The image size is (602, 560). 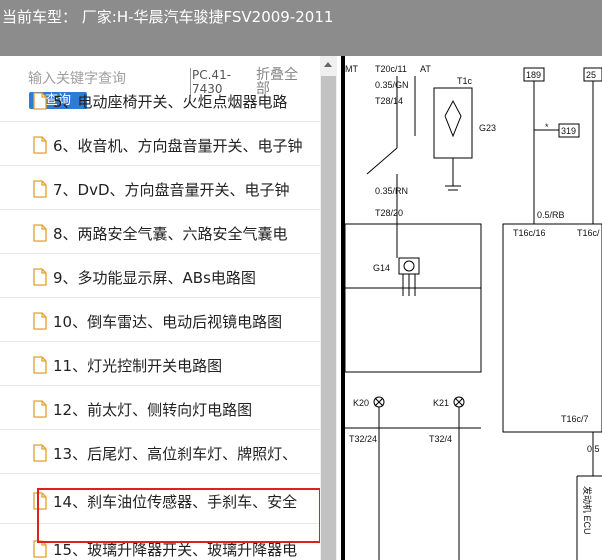 What do you see at coordinates (328, 64) in the screenshot?
I see `scroll-up-arrow-icon` at bounding box center [328, 64].